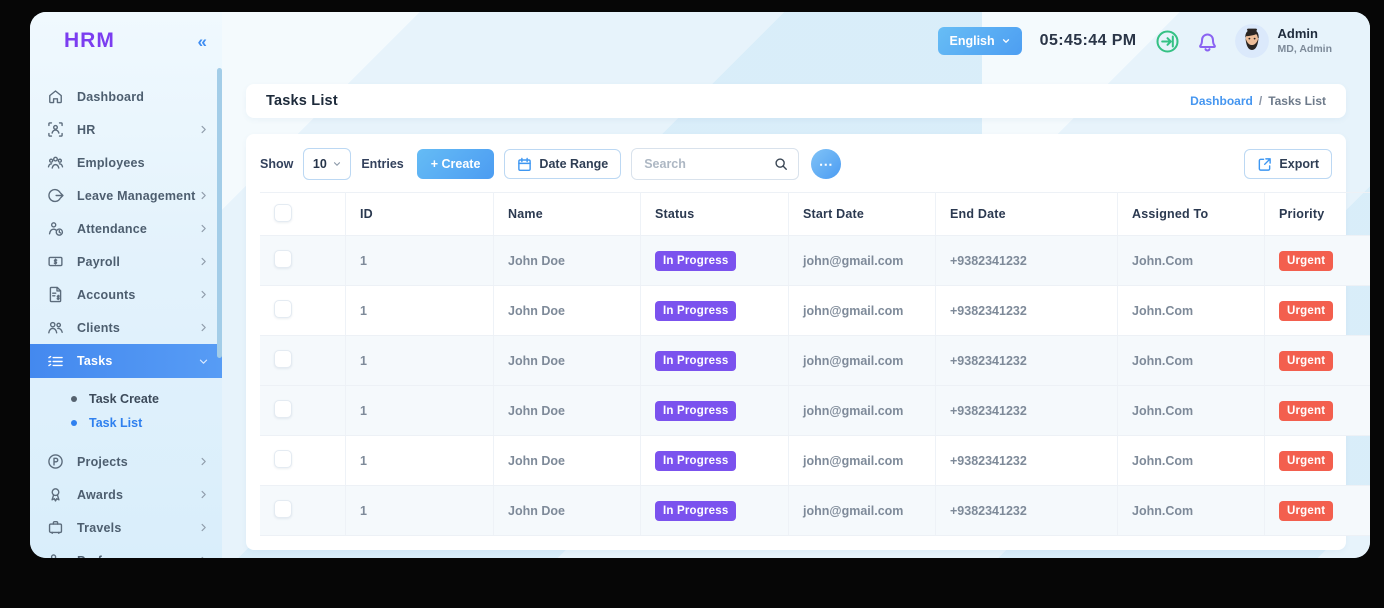 The image size is (1384, 608). What do you see at coordinates (55, 461) in the screenshot?
I see `projects-icon` at bounding box center [55, 461].